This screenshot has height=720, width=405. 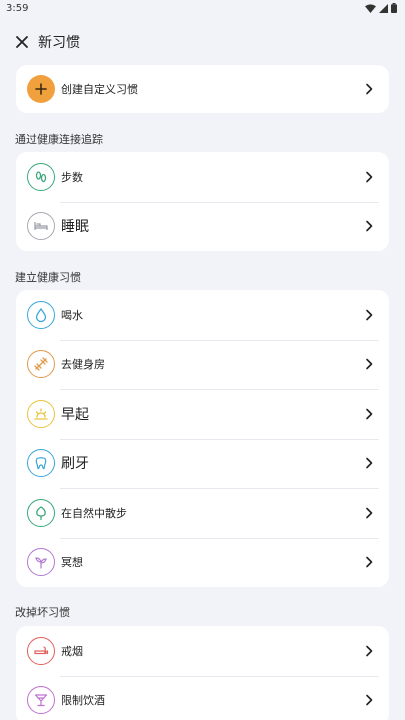 What do you see at coordinates (383, 8) in the screenshot?
I see `signal-icon` at bounding box center [383, 8].